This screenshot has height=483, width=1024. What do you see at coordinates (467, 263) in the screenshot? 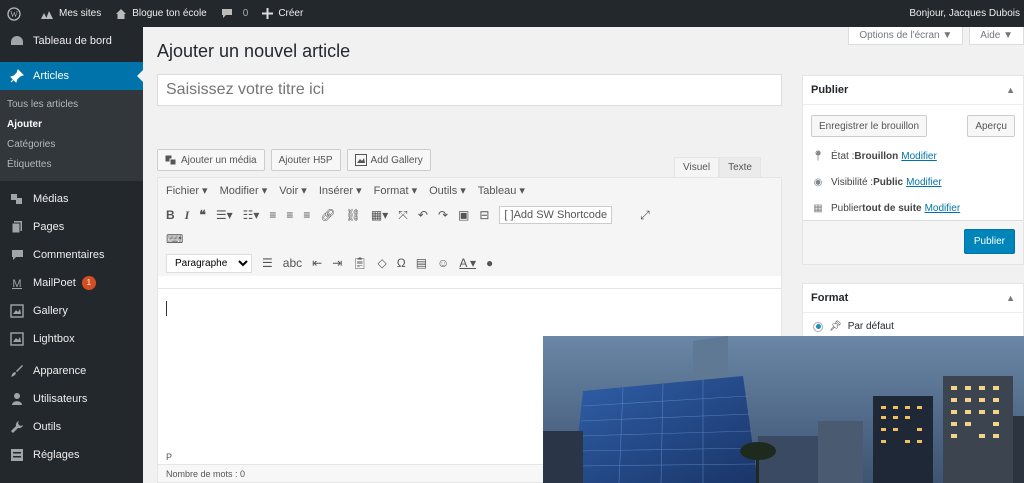
I see `text-color-icon: A ▾` at bounding box center [467, 263].